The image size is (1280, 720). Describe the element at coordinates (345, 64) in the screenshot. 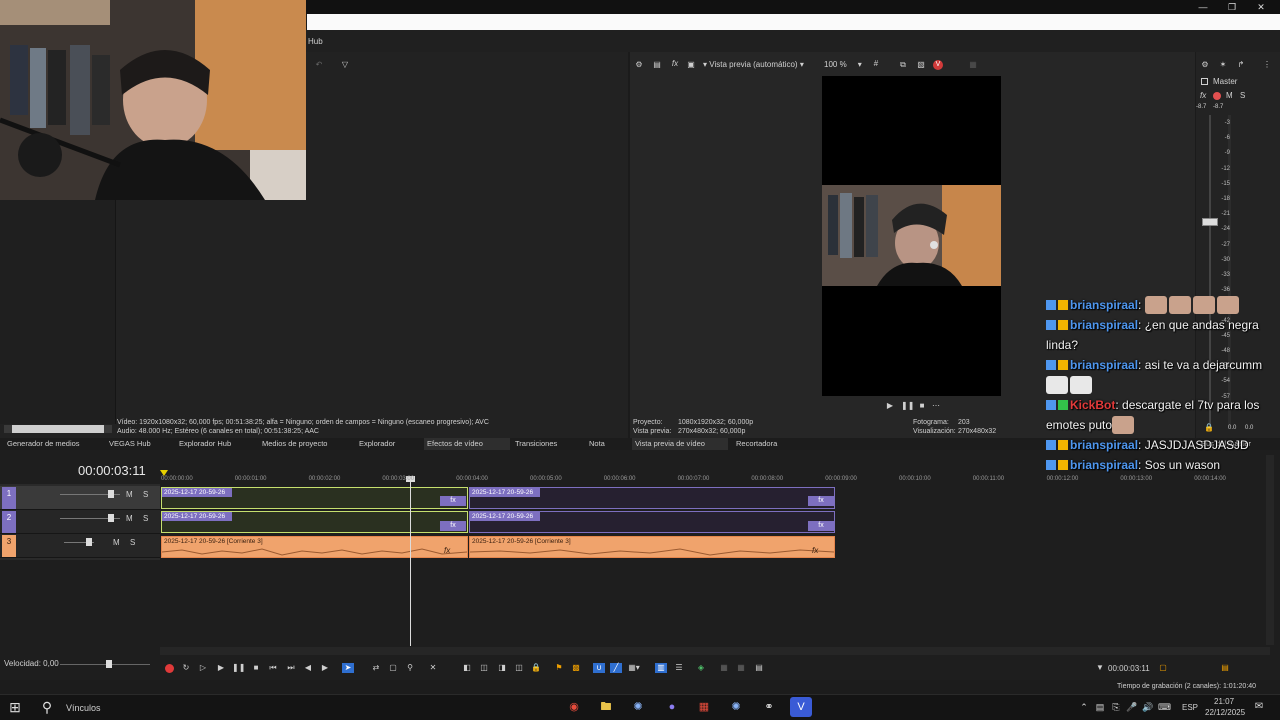

I see `filter-icon: ▽` at that location.